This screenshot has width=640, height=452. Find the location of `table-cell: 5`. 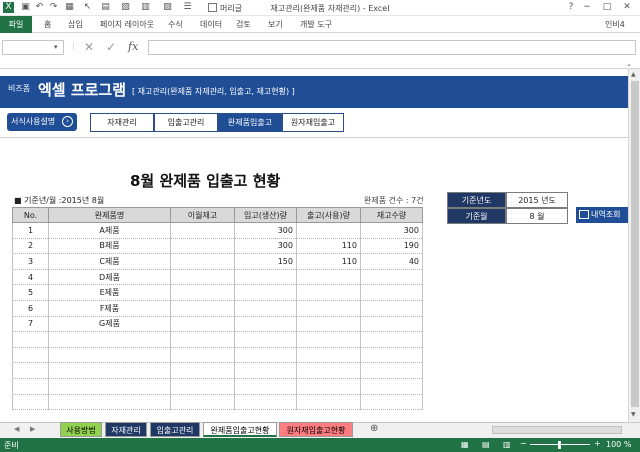

table-cell: 5 is located at coordinates (30, 292).